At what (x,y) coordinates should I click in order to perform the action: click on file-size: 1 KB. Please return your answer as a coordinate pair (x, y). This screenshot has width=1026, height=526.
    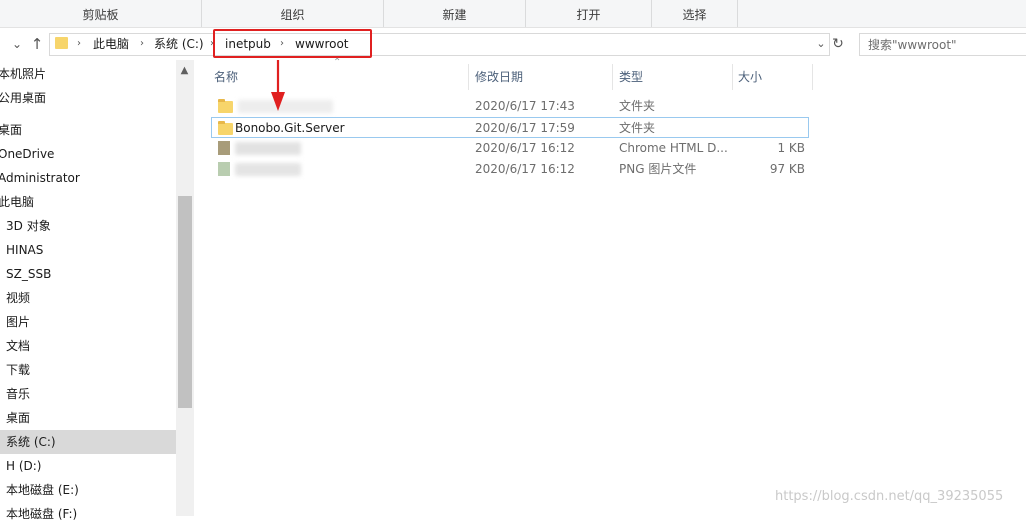
    Looking at the image, I should click on (791, 148).